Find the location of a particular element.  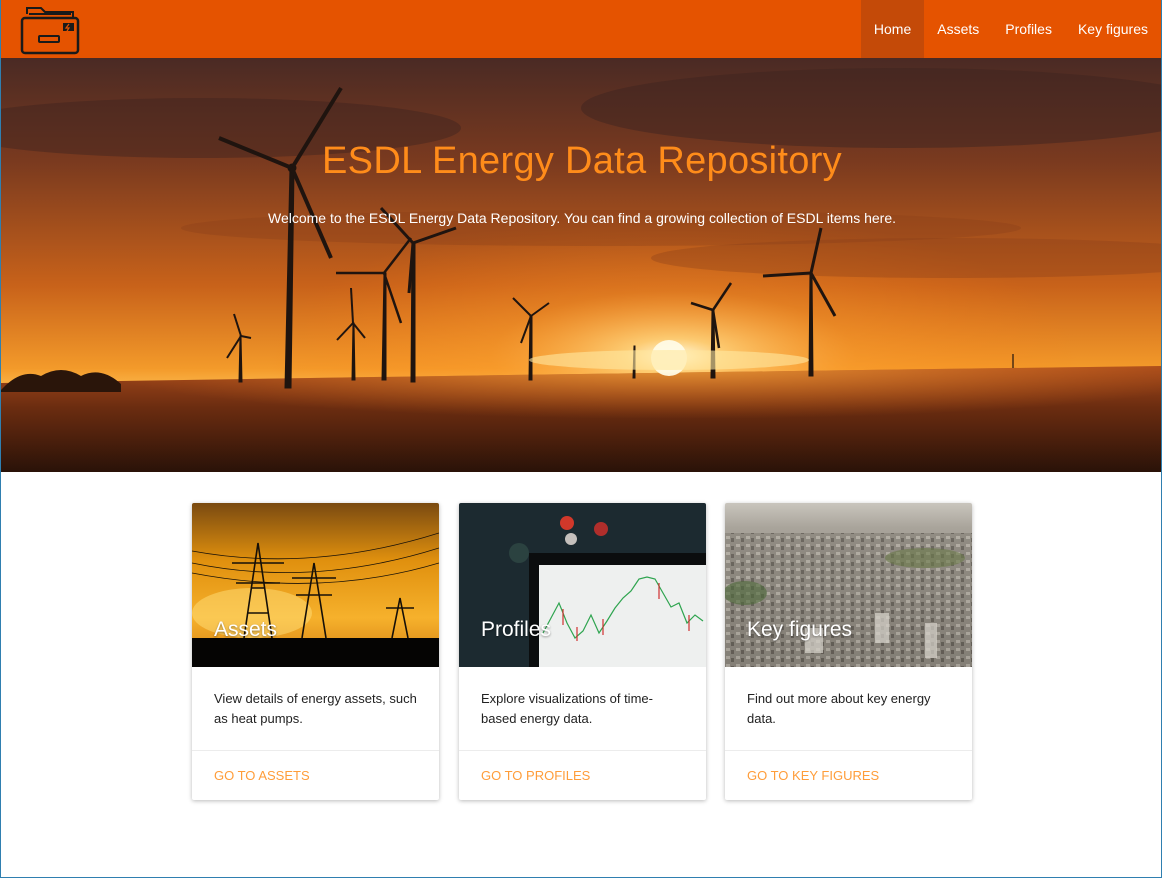

nav-key-figures: Key figures is located at coordinates (1113, 29).